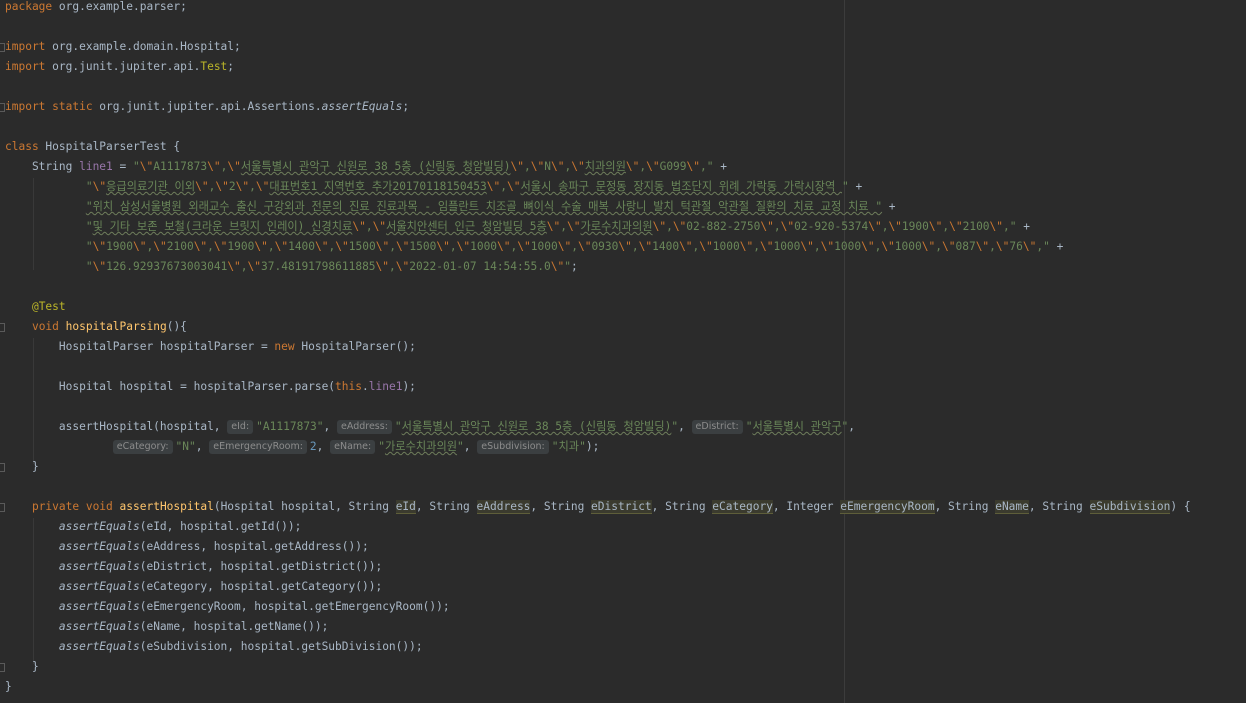  I want to click on code-token: (eName, hospital.getName());, so click(234, 626).